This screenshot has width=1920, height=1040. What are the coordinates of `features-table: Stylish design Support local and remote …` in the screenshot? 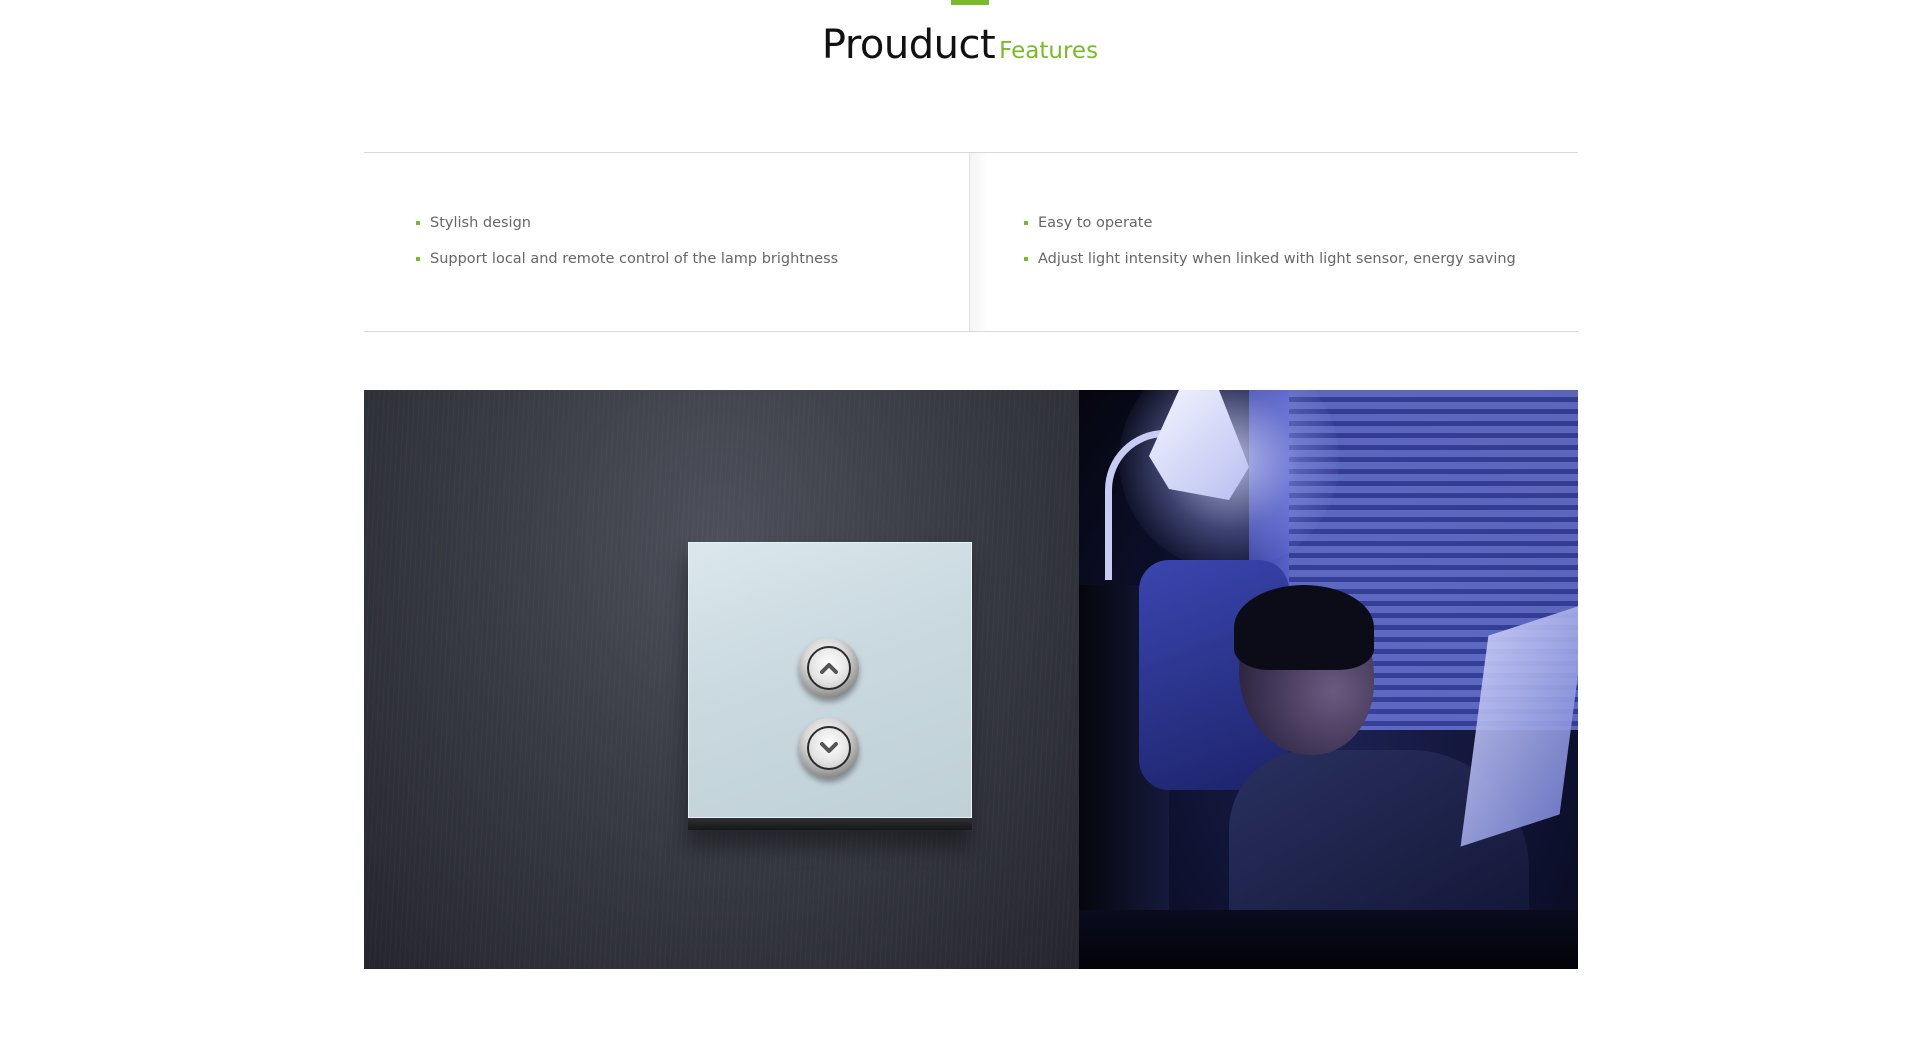 It's located at (971, 242).